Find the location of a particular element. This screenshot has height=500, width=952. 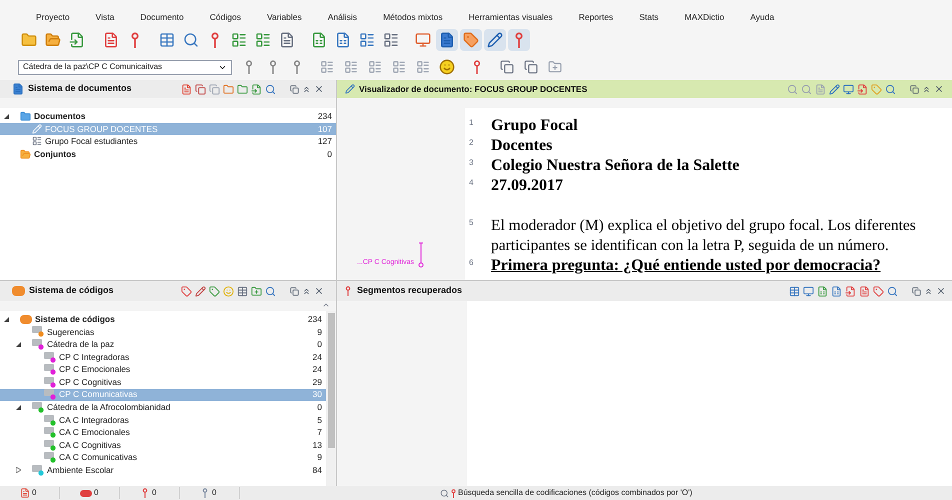

paragraph-text: 27.09.2017 is located at coordinates (527, 186).